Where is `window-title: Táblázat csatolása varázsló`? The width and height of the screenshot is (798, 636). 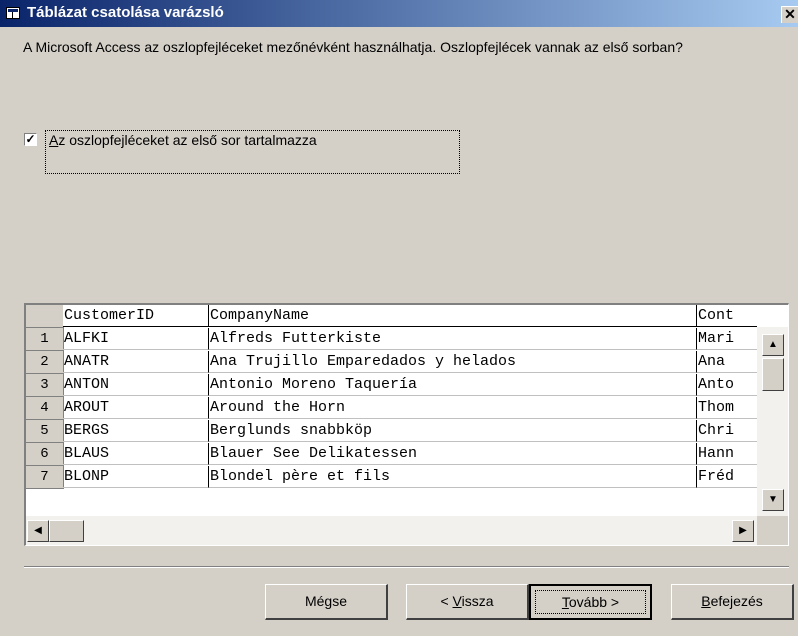 window-title: Táblázat csatolása varázsló is located at coordinates (125, 12).